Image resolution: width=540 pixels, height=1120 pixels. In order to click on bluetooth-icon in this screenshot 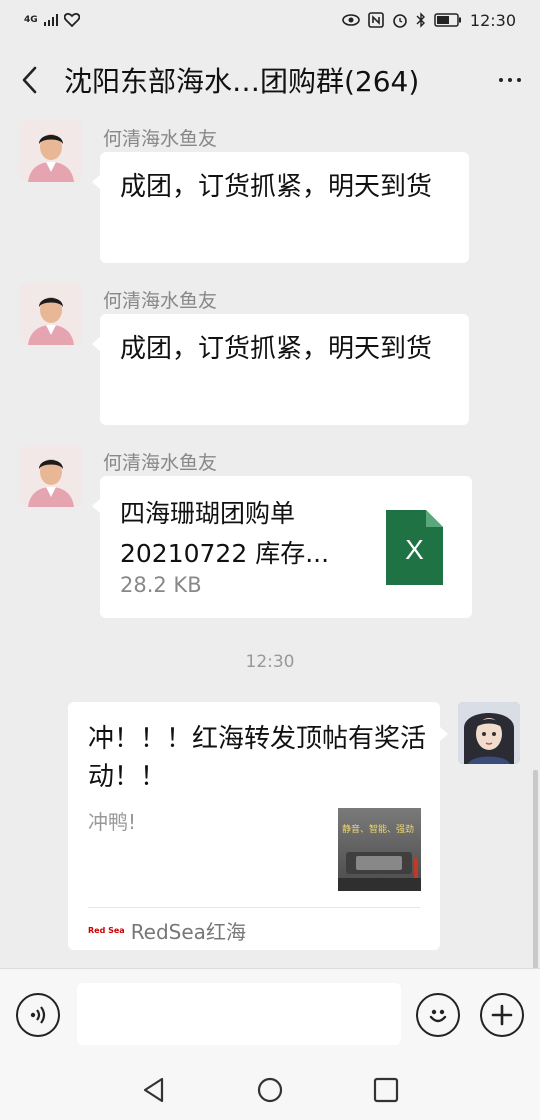, I will do `click(420, 20)`.